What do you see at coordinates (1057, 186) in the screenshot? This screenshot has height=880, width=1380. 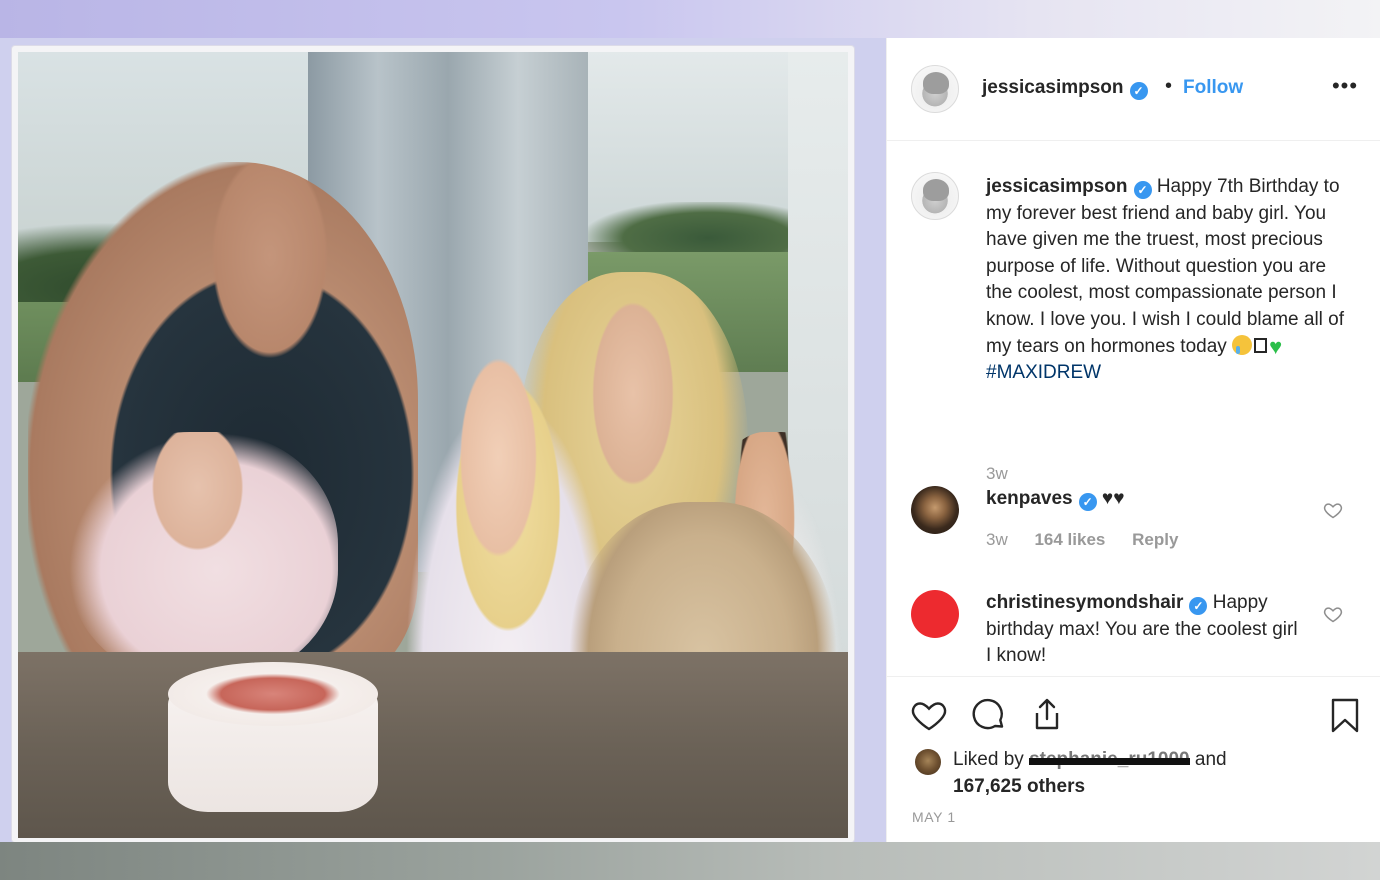 I see `caption-username: jessicasimpson` at bounding box center [1057, 186].